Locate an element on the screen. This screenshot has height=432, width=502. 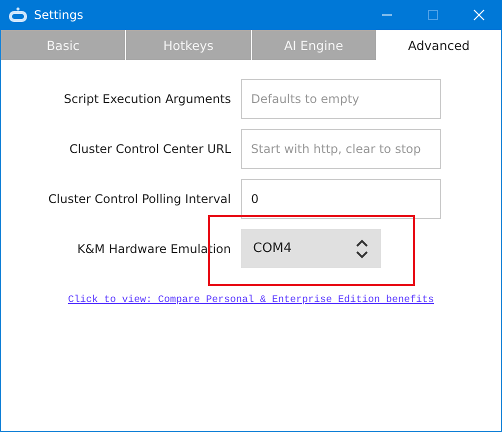
field-label: Script Execution Arguments is located at coordinates (146, 99).